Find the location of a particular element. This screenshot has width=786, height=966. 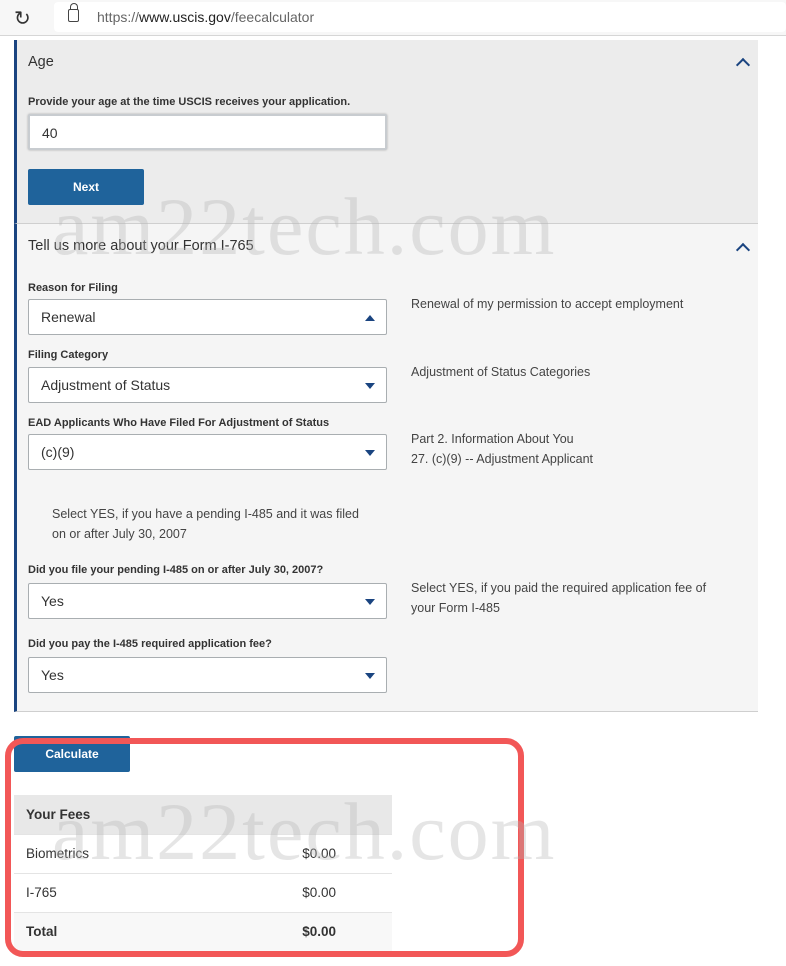

url-text: https://www.uscis.gov/feecalculator is located at coordinates (206, 17).